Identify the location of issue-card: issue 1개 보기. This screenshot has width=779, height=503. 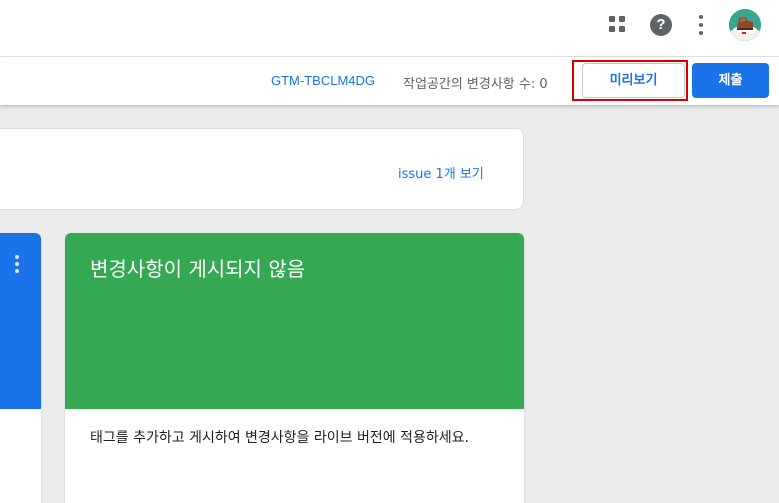
(262, 169).